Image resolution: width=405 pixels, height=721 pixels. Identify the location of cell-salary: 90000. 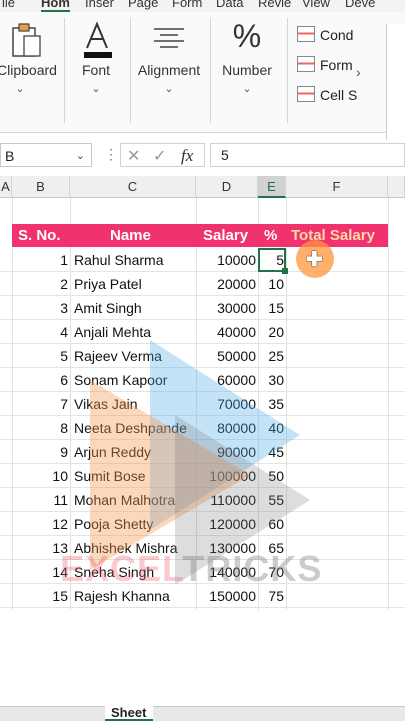
(226, 452).